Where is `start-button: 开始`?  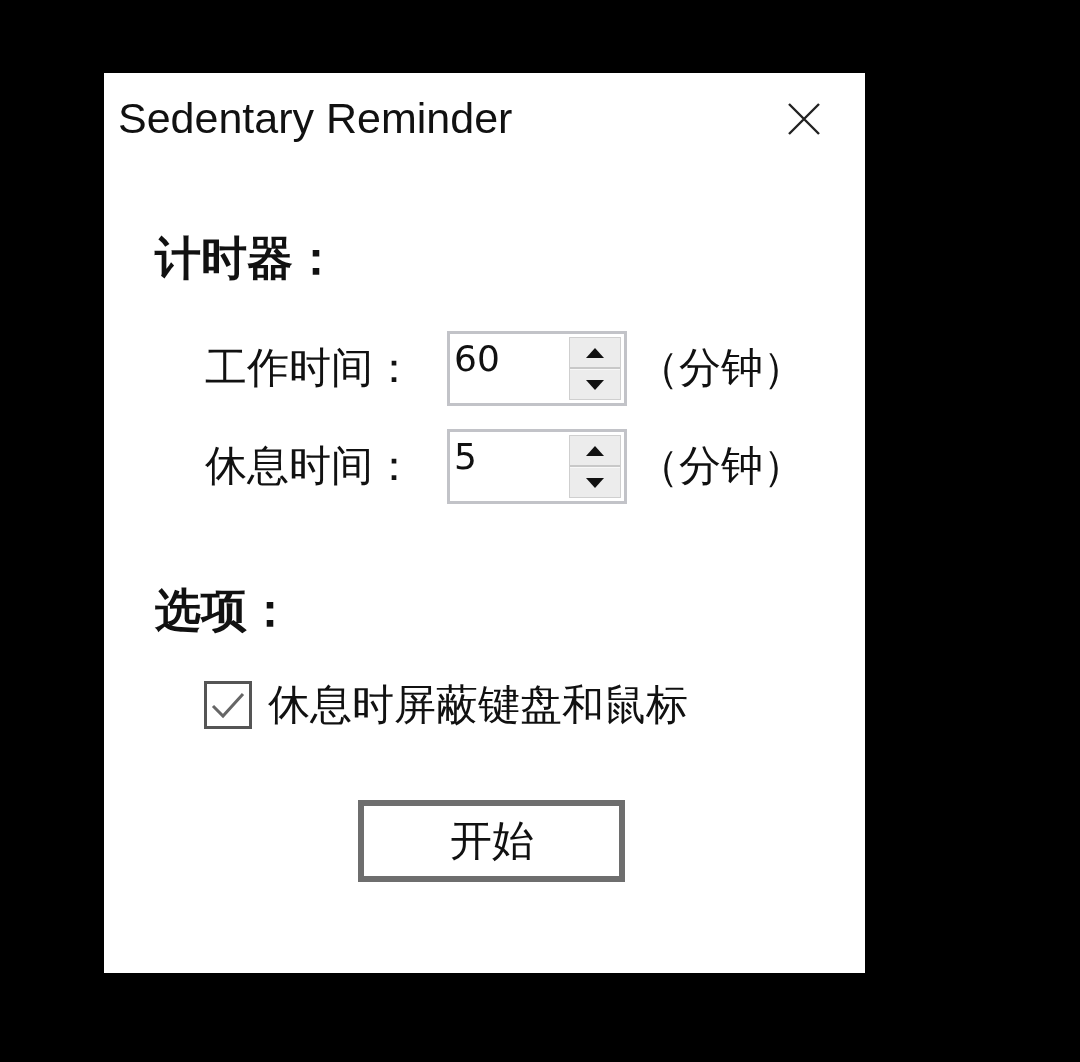 start-button: 开始 is located at coordinates (491, 841).